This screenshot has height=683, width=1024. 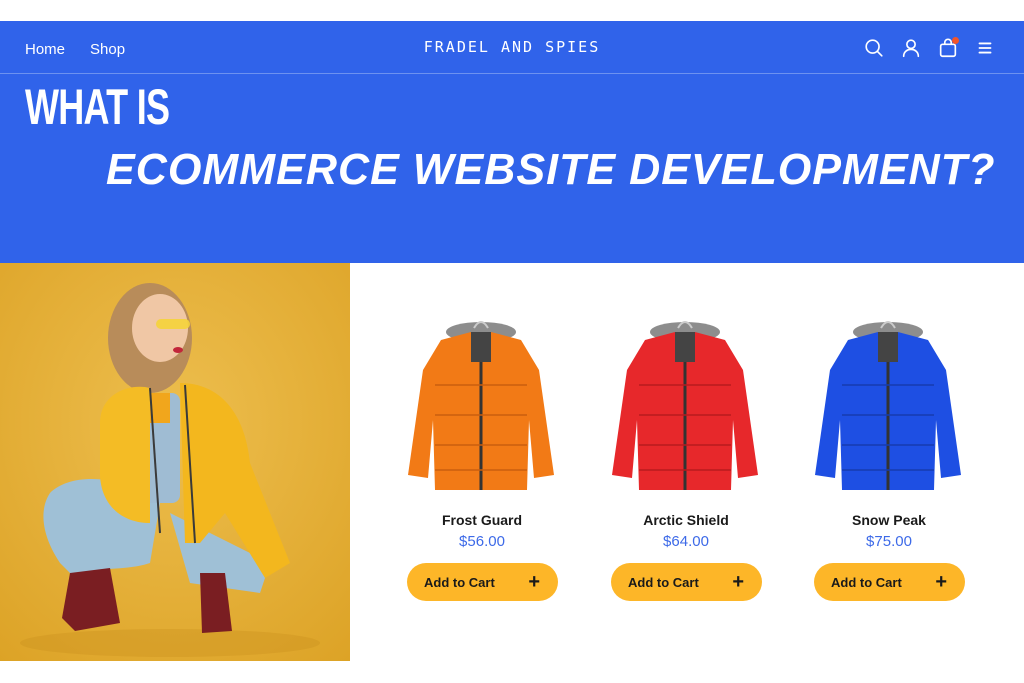 I want to click on headline-line-1: WHAT IS, so click(x=97, y=107).